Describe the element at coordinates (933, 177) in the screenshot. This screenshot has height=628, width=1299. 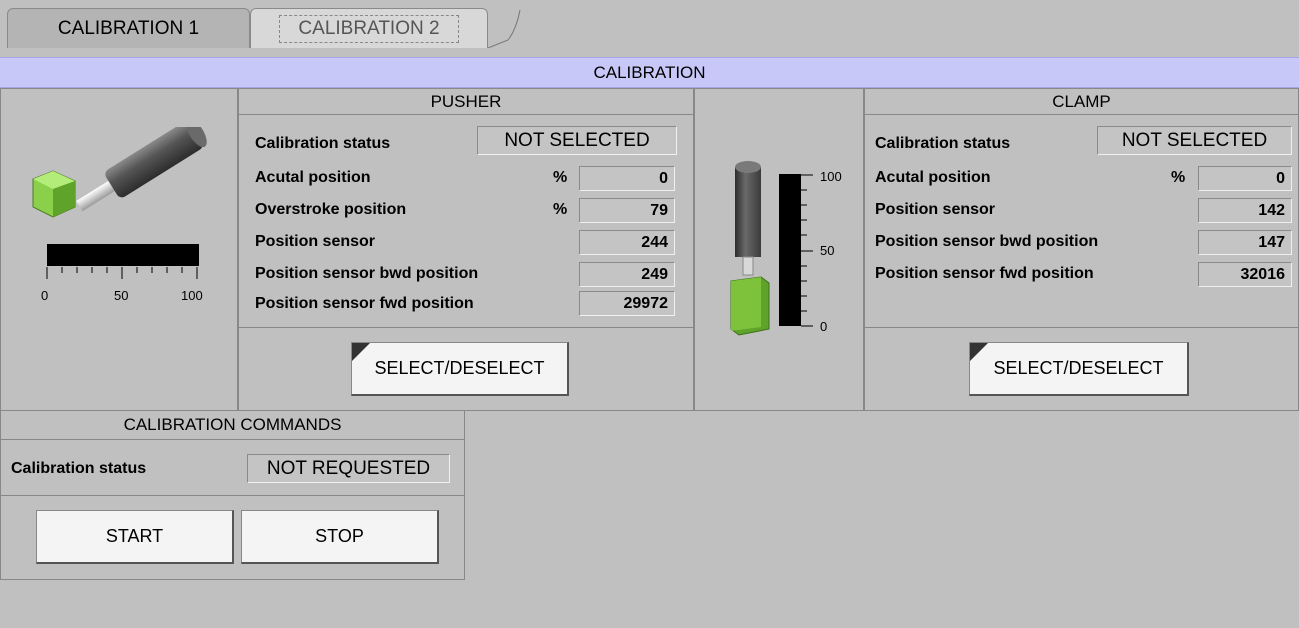
I see `clamp-actual-position-label: Acutal position` at that location.